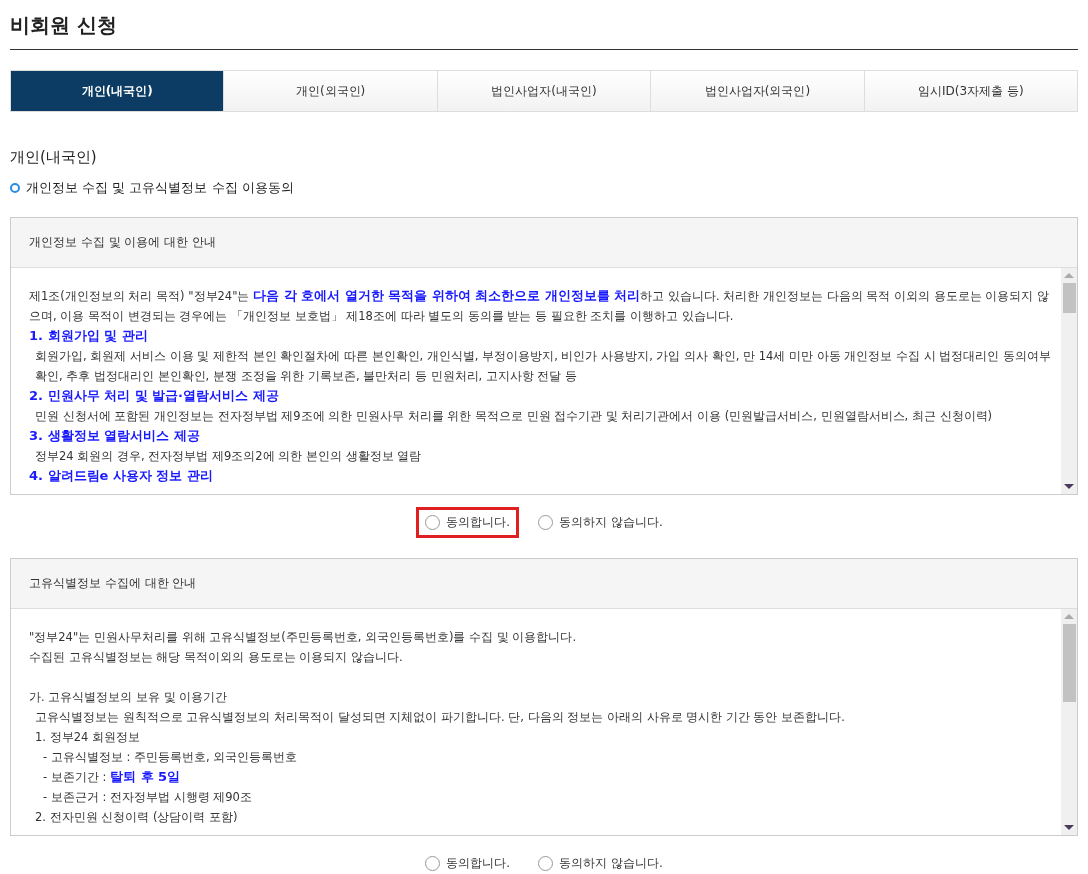 This screenshot has height=874, width=1088. What do you see at coordinates (539, 306) in the screenshot?
I see `notice-text: 제1조(개인정보의 처리 목적) "정부24"는 다음 각 호에서 열거한 목적을 위하여 최소한으로 개인정보를 처리하고 있습니다. 처리한 개인정보는 다음의 목적 이외의 용도로는 이용되지 않으며, 이용 목적이 변경되는 경우에는 「개인정보 보호법」 제18조에 따라 별도의 동의를 받는 등 필요한 조치를 이행하고 있습니다.` at bounding box center [539, 306].